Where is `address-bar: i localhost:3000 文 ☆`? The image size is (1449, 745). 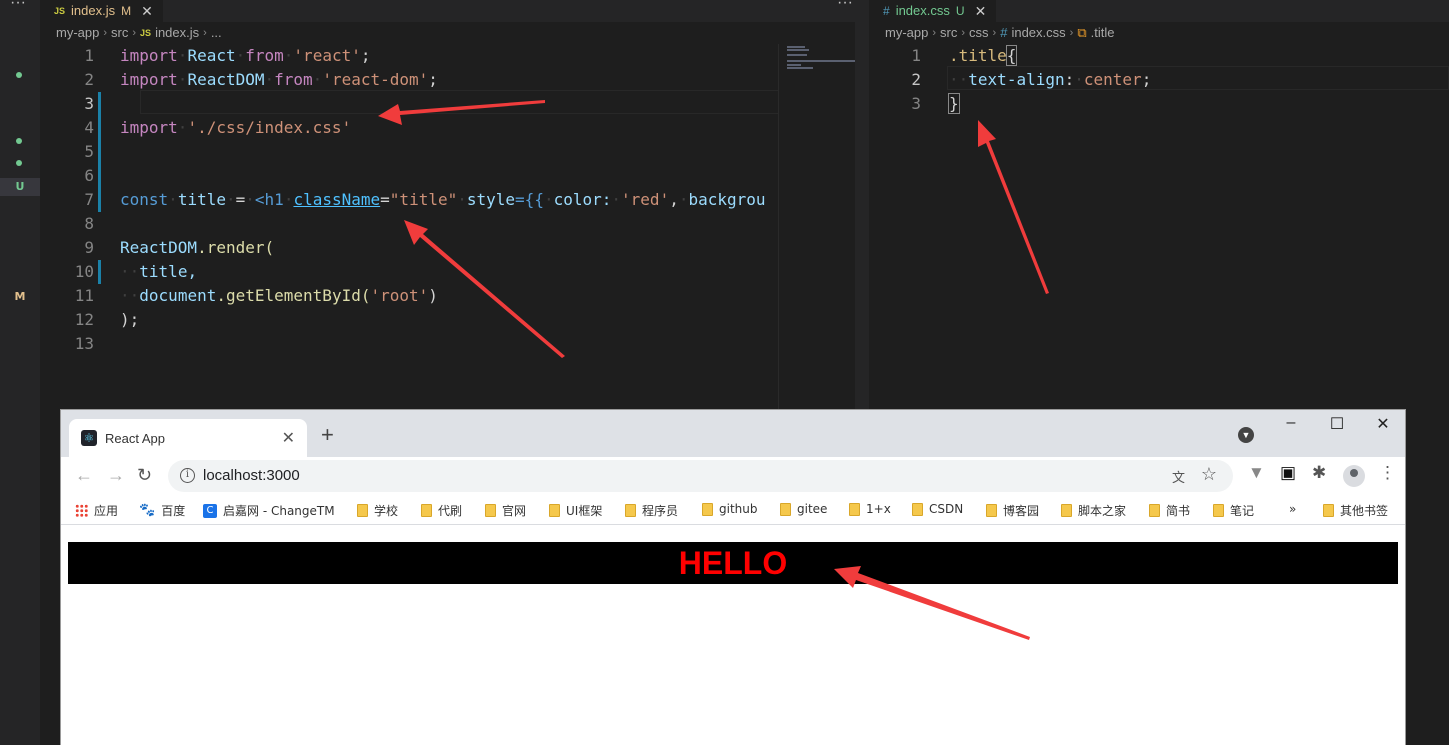
address-bar: i localhost:3000 文 ☆ is located at coordinates (700, 476).